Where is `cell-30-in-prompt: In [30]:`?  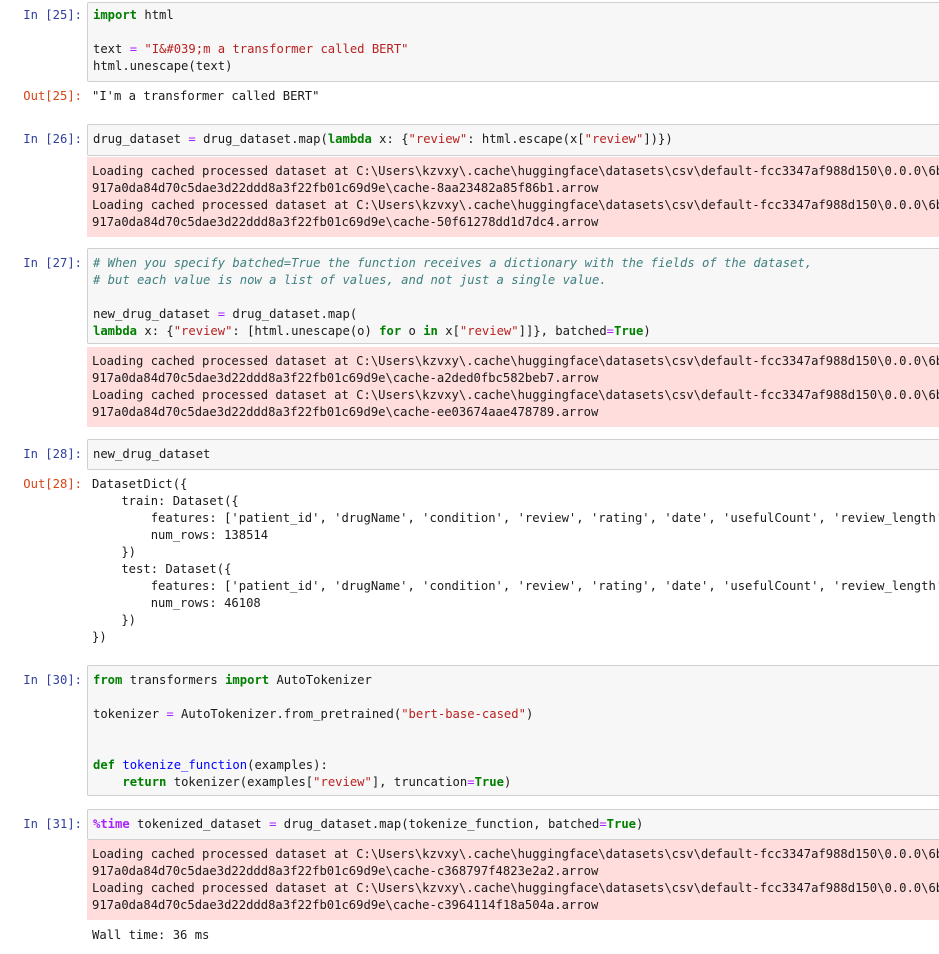
cell-30-in-prompt: In [30]: is located at coordinates (52, 680).